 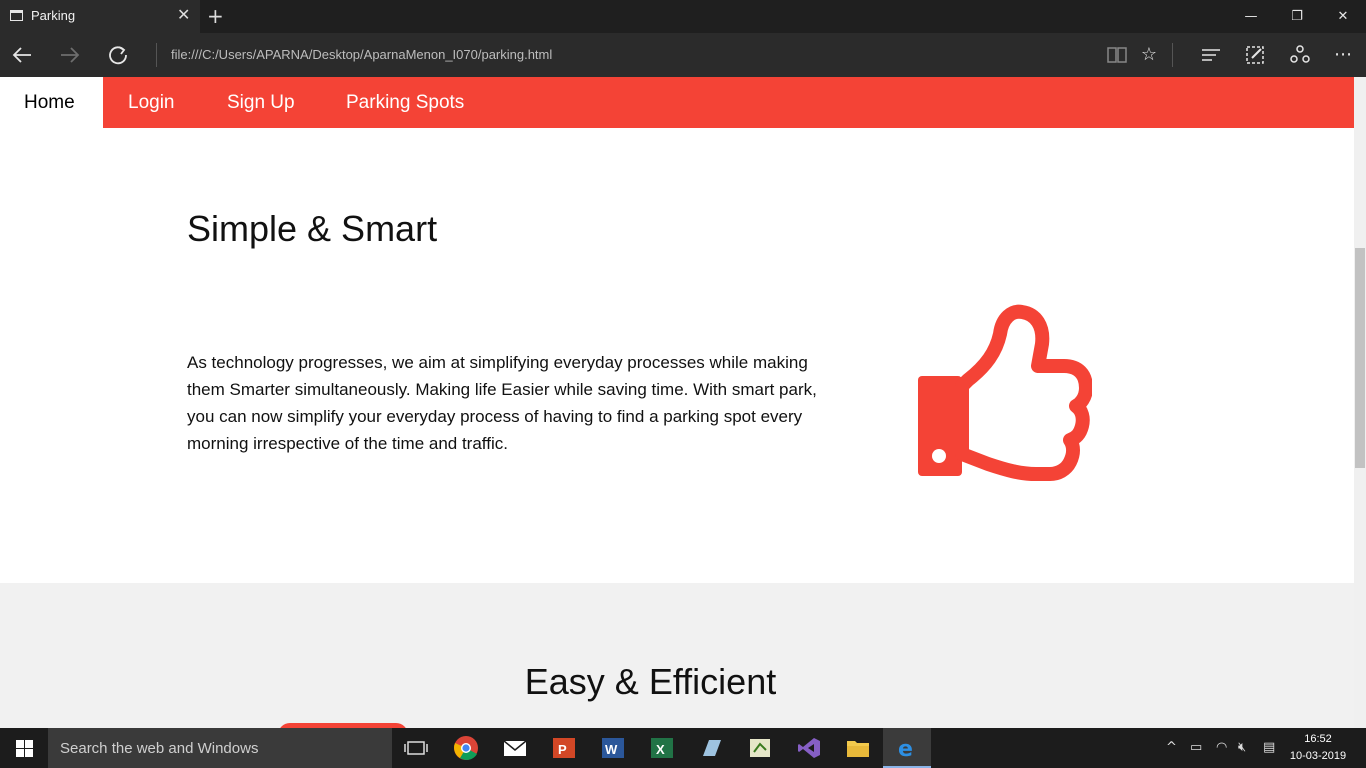 What do you see at coordinates (416, 748) in the screenshot?
I see `task-view-icon` at bounding box center [416, 748].